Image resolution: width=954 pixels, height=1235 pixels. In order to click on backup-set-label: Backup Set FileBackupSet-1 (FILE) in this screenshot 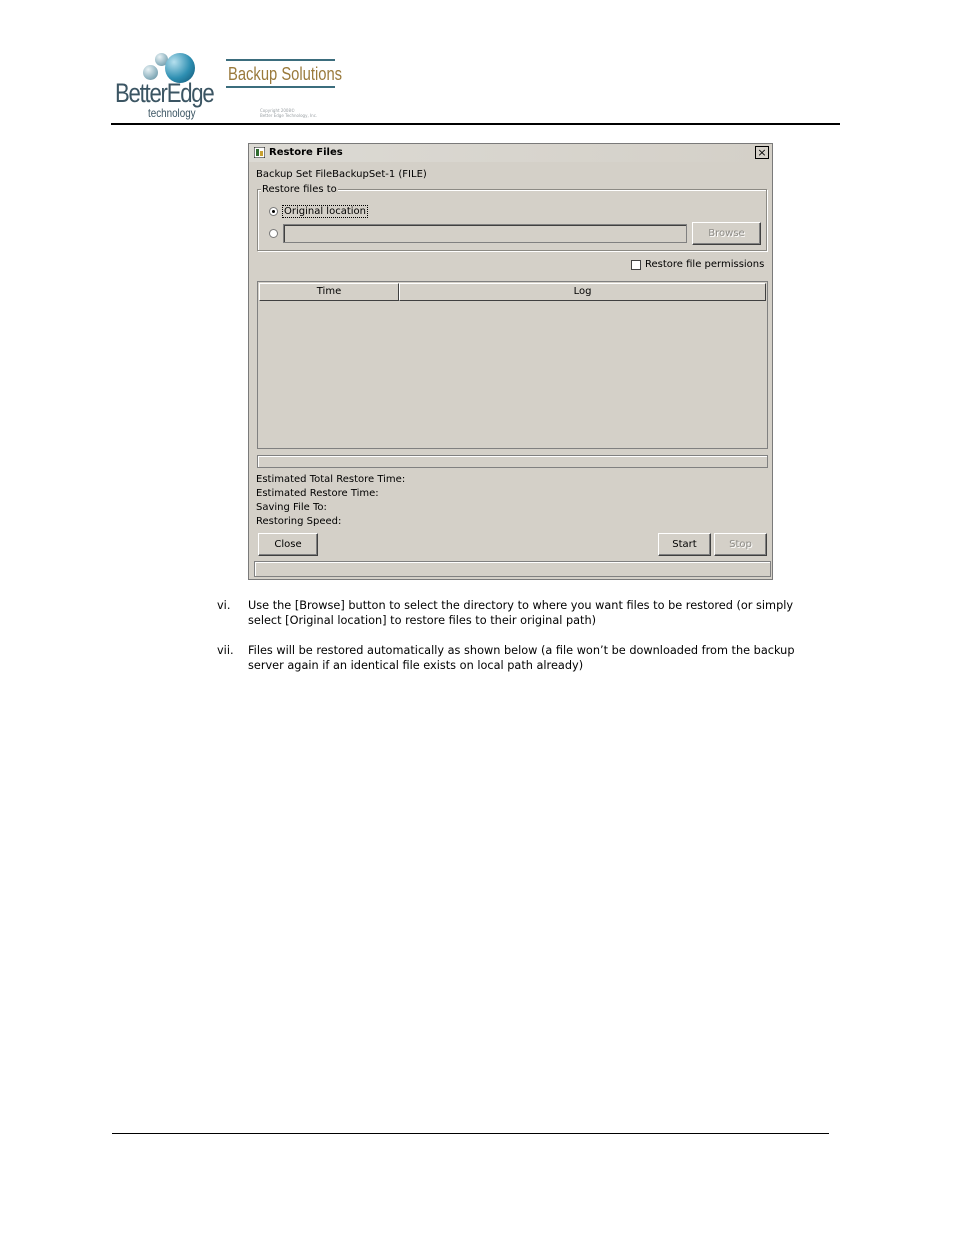, I will do `click(341, 174)`.